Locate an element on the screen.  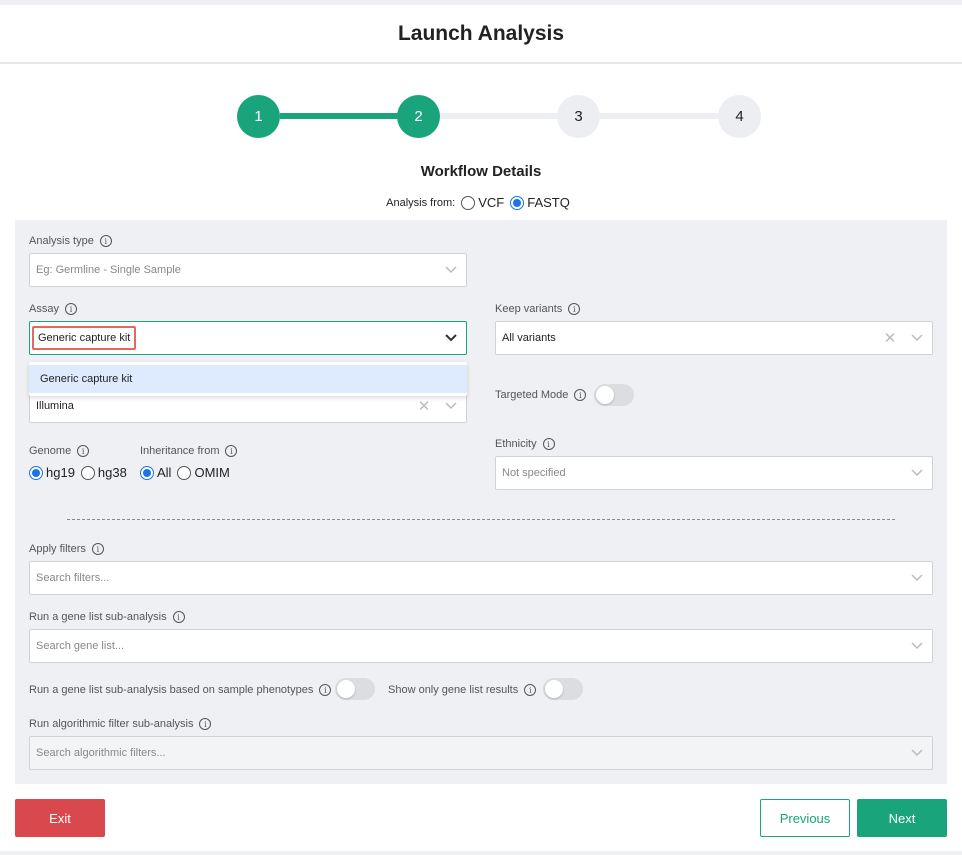
section-title: Workflow Details is located at coordinates (481, 171).